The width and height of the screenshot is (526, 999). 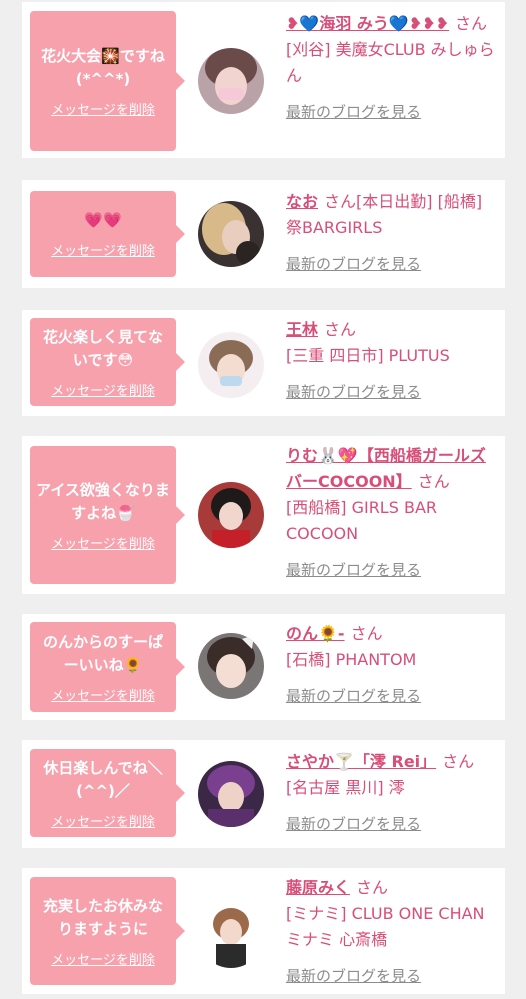 What do you see at coordinates (103, 779) in the screenshot?
I see `message-text: 休日楽しんでね＼(^^)／` at bounding box center [103, 779].